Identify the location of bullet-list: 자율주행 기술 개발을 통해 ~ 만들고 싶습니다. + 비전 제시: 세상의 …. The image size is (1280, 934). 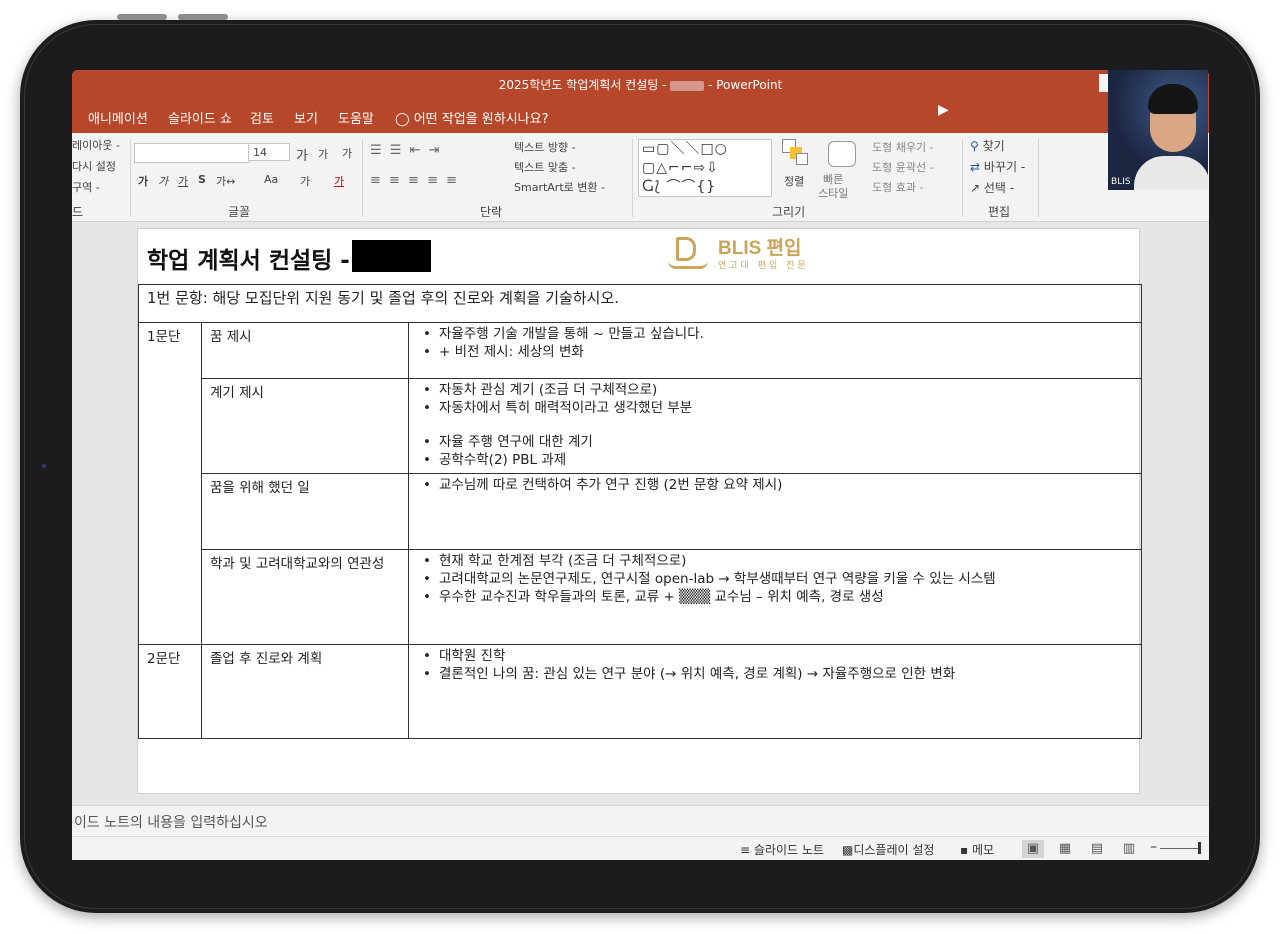
(779, 343).